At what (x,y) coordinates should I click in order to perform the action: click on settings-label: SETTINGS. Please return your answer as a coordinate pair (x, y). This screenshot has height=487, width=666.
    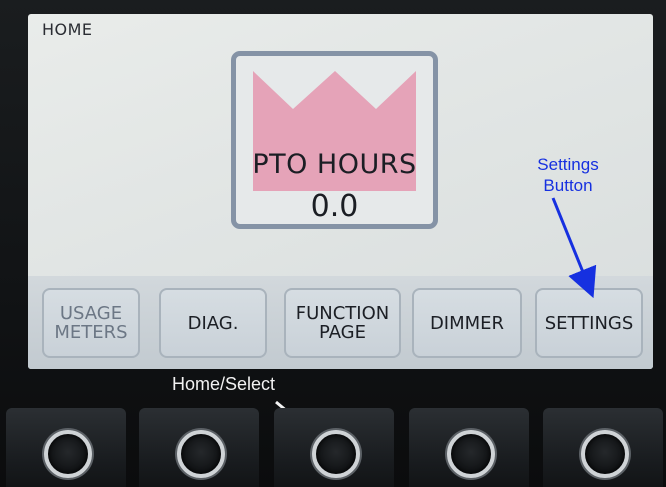
    Looking at the image, I should click on (589, 323).